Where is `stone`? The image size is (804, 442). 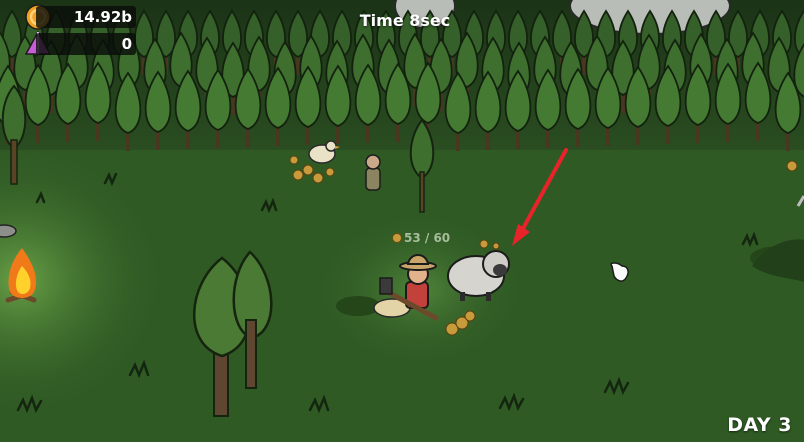
stone is located at coordinates (8, 231).